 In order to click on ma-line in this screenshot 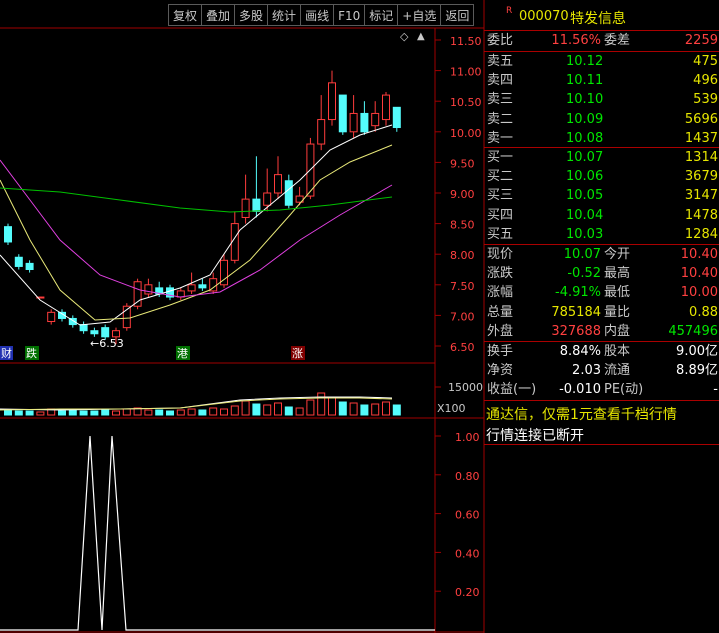, I will do `click(196, 200)`.